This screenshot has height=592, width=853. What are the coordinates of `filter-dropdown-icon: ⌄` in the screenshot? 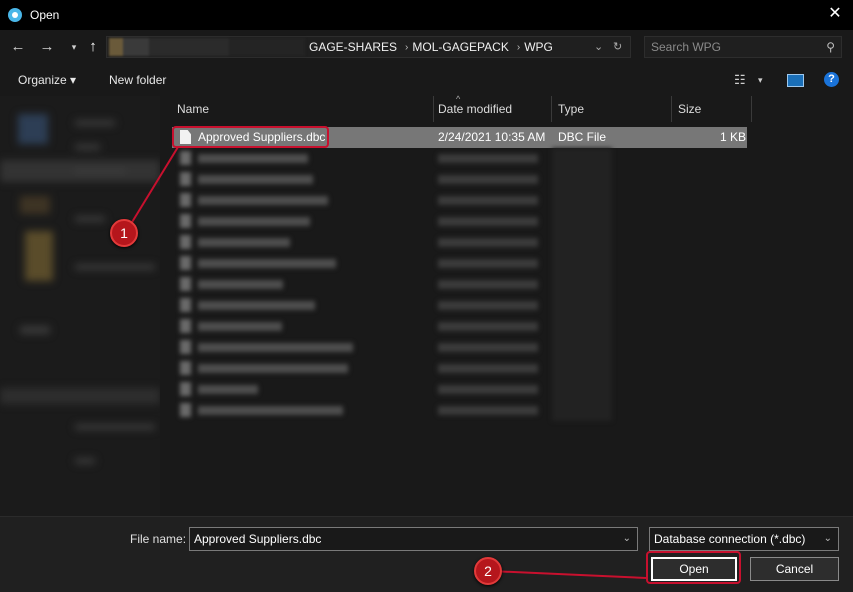 It's located at (828, 539).